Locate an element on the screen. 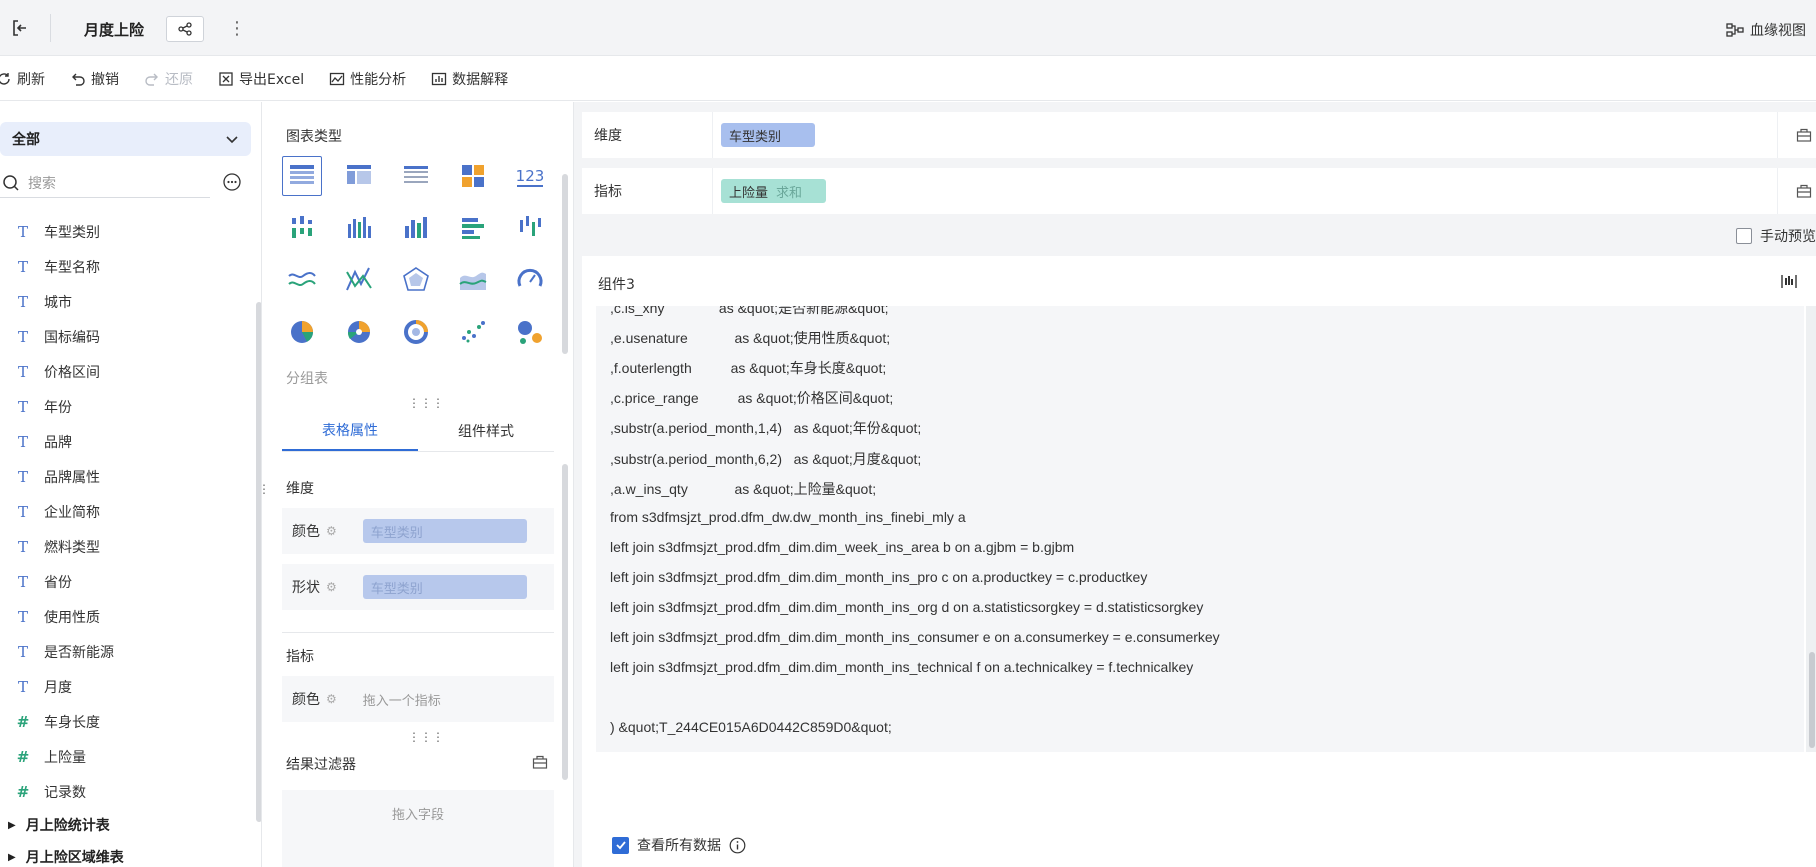 The height and width of the screenshot is (867, 1816). manual-preview-box is located at coordinates (1744, 236).